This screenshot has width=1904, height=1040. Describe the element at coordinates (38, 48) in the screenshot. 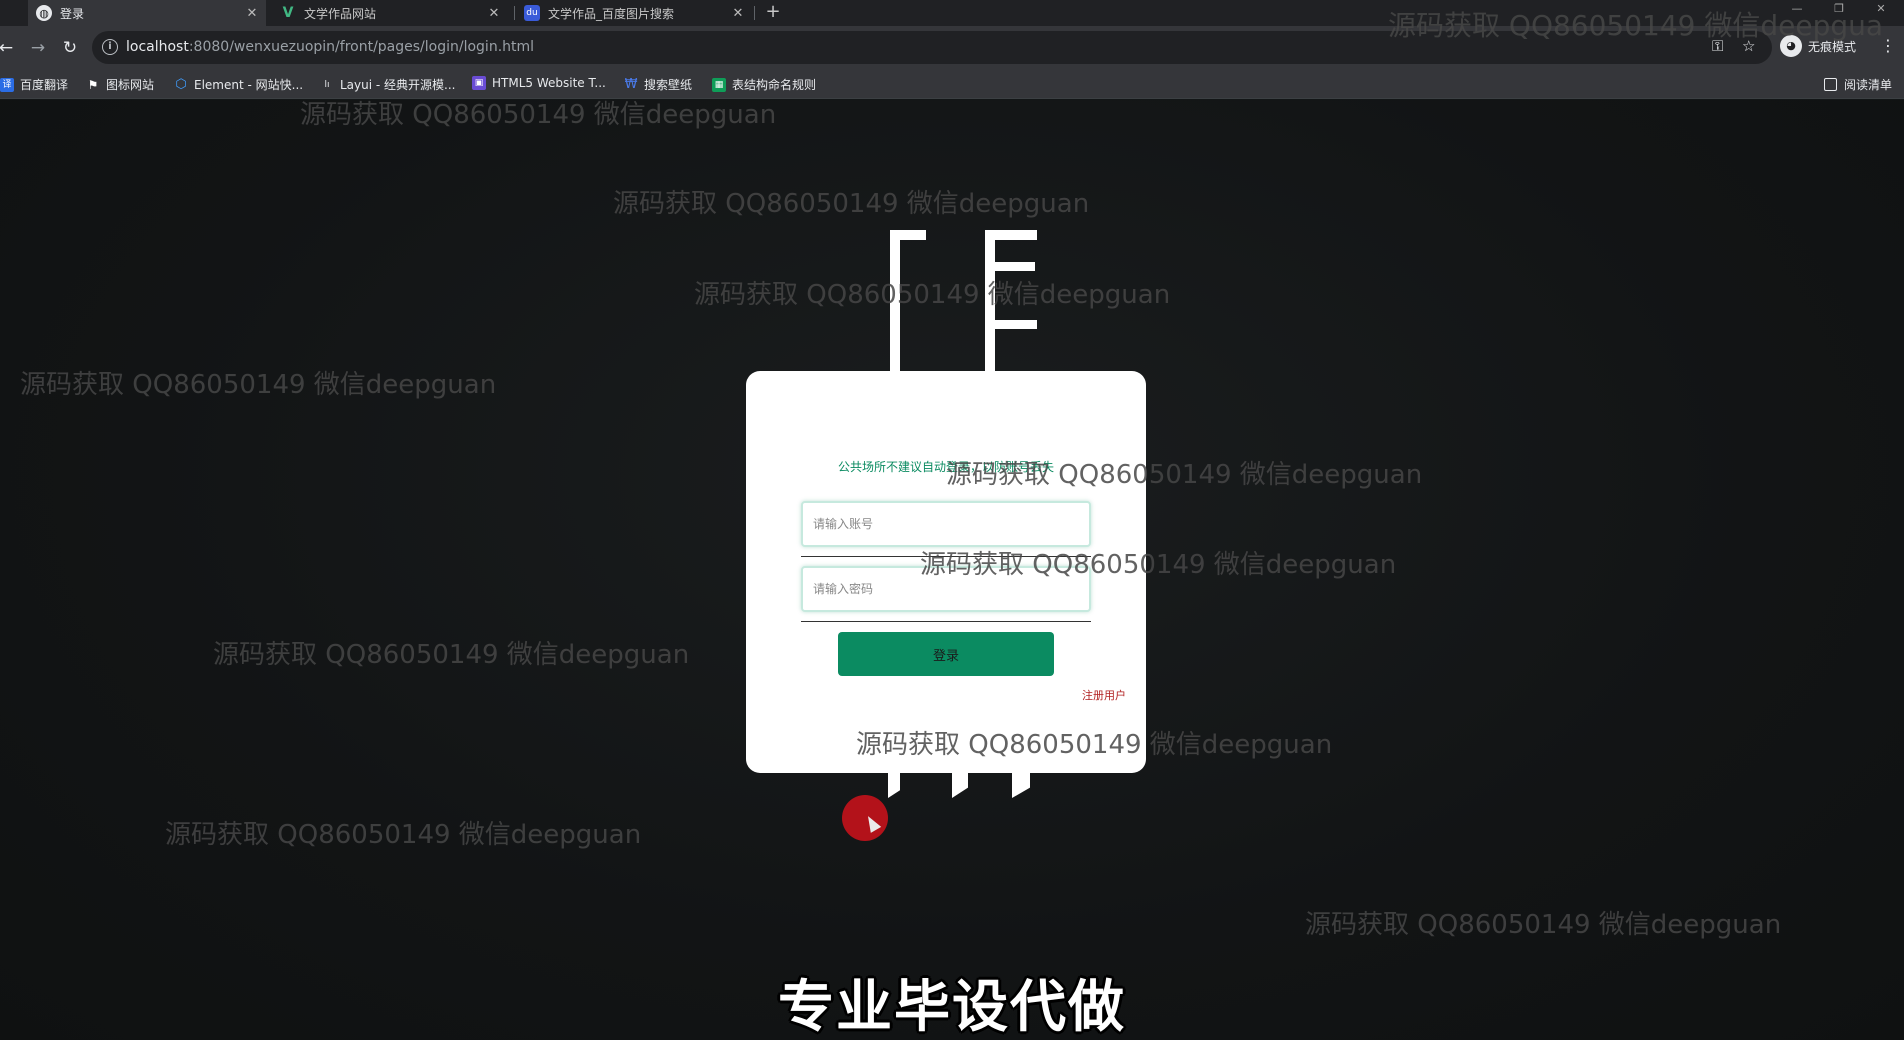

I see `forward-button: →` at that location.